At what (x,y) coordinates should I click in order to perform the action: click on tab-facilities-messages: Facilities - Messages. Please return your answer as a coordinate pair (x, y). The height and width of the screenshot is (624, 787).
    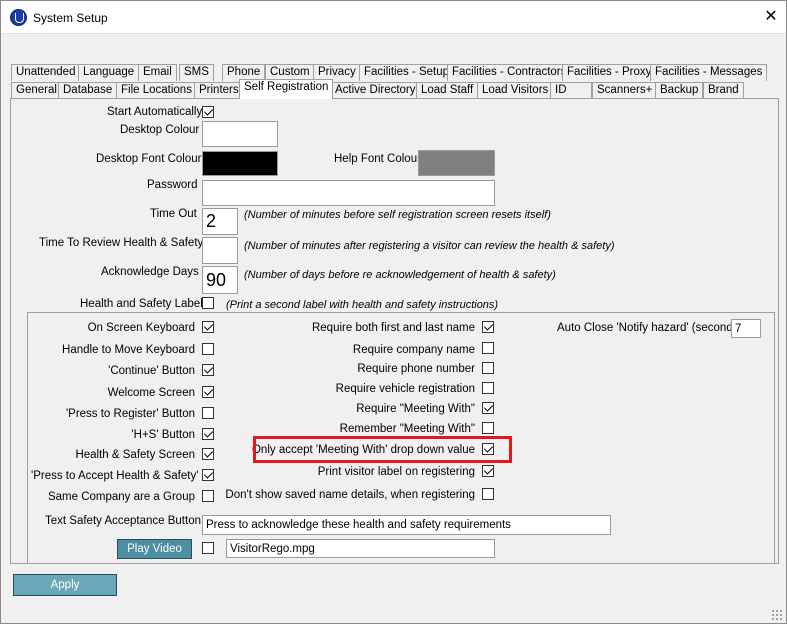
    Looking at the image, I should click on (709, 72).